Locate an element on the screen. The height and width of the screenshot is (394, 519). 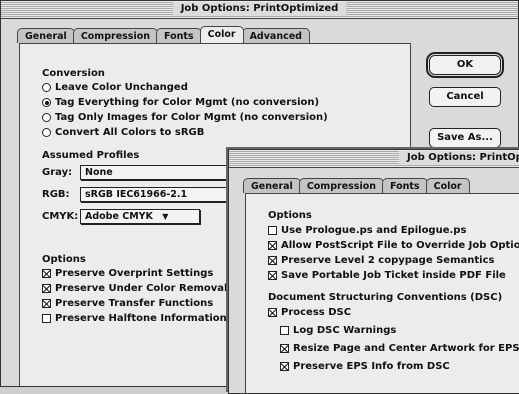
checkbox-label: Use Prologue.ps and Epilogue.ps is located at coordinates (374, 230).